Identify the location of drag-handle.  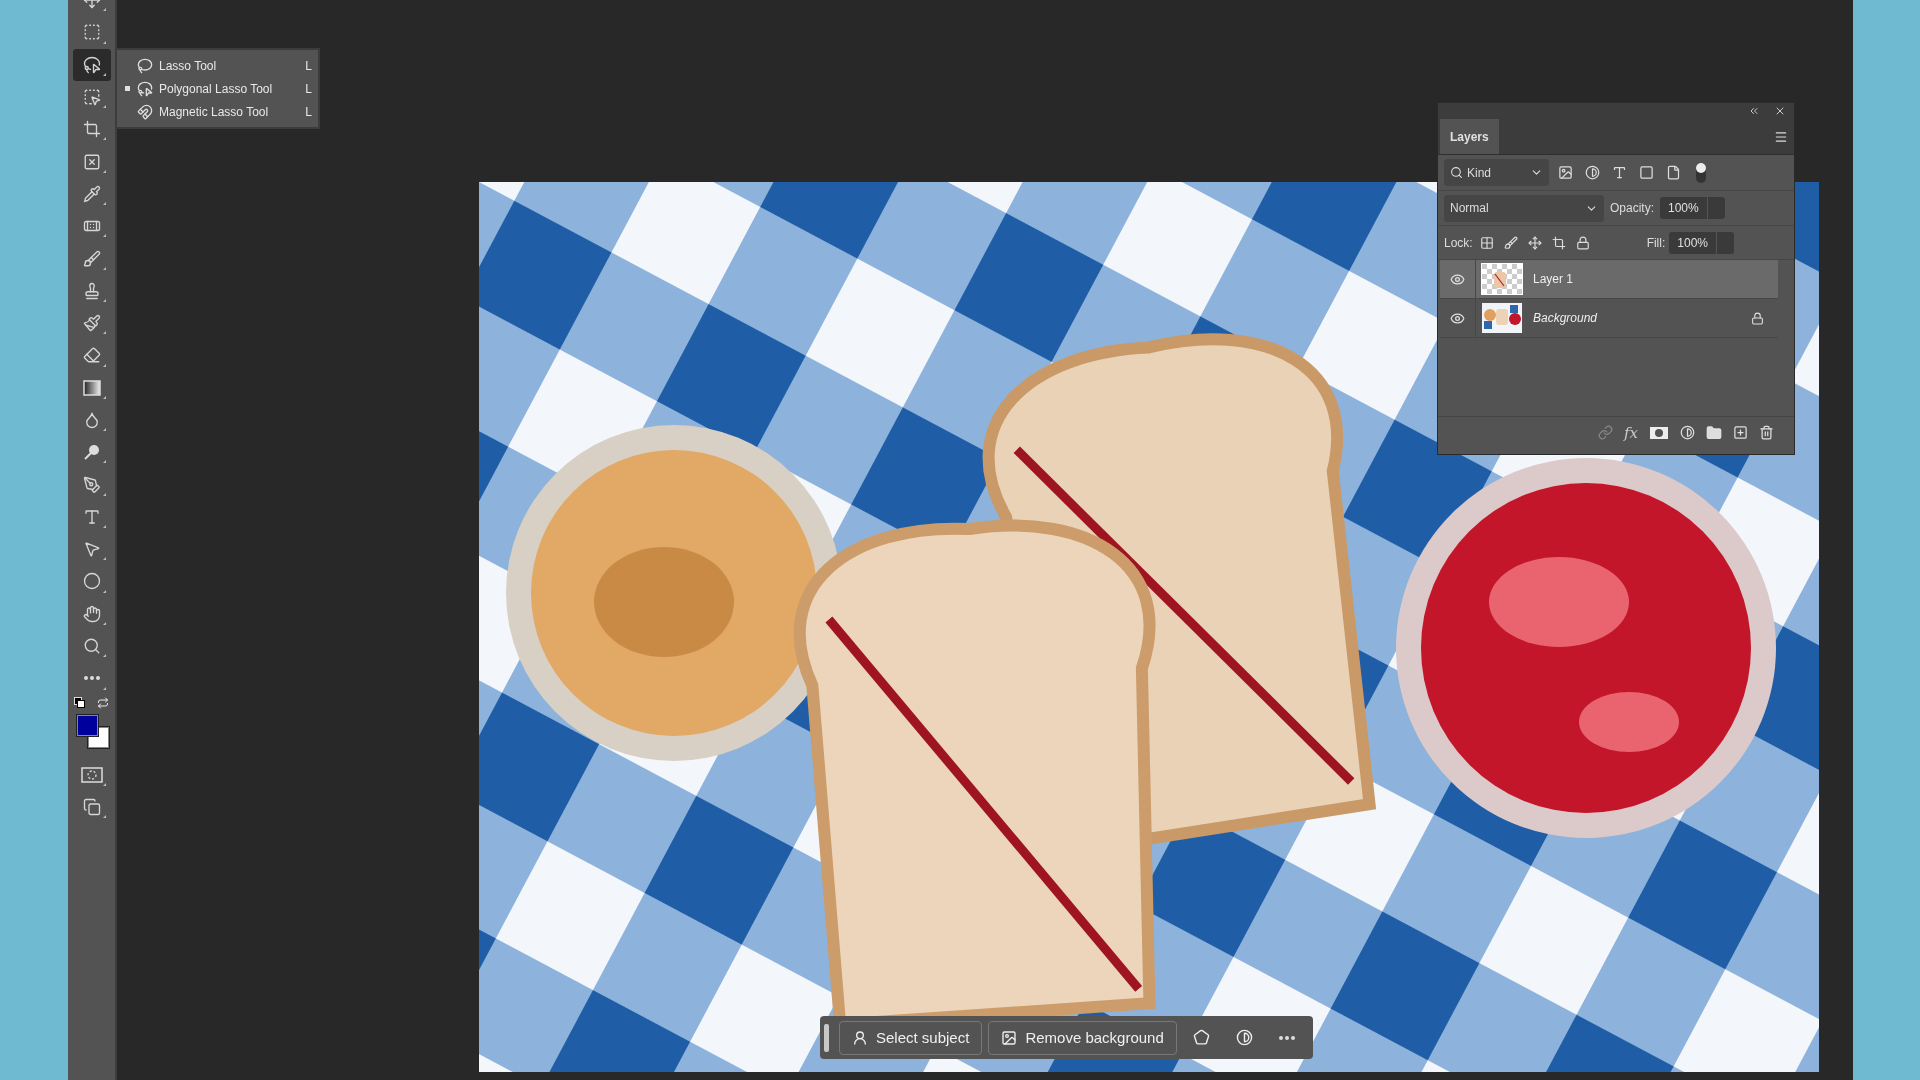
(826, 1037).